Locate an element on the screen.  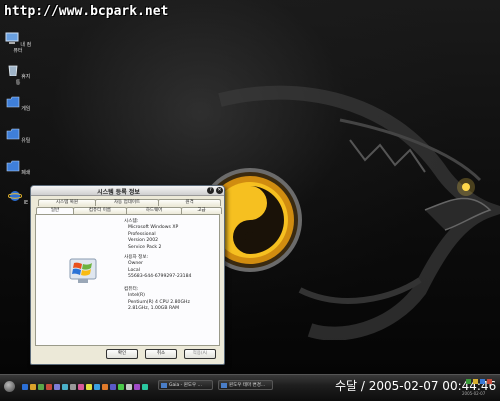
dialog-titlebar: 시스템 등록 정보 ? ✕ is located at coordinates (127, 191).